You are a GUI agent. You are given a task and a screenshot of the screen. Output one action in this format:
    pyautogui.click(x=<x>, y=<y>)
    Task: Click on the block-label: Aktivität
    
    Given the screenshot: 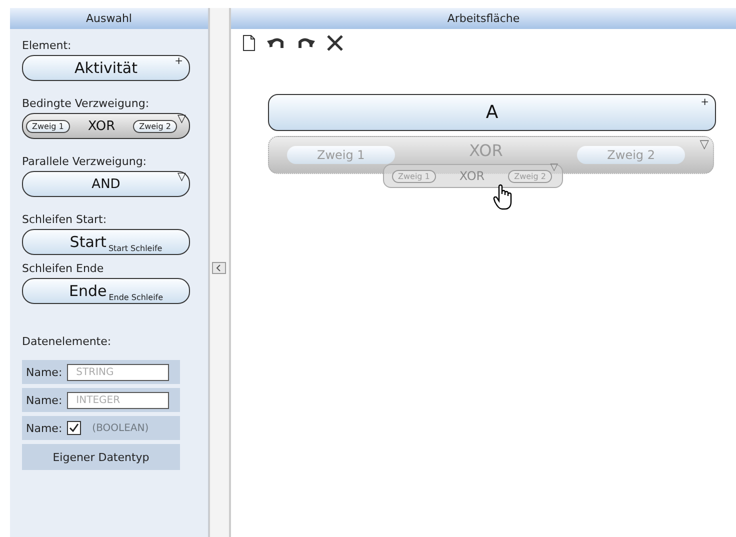 What is the action you would take?
    pyautogui.click(x=106, y=68)
    